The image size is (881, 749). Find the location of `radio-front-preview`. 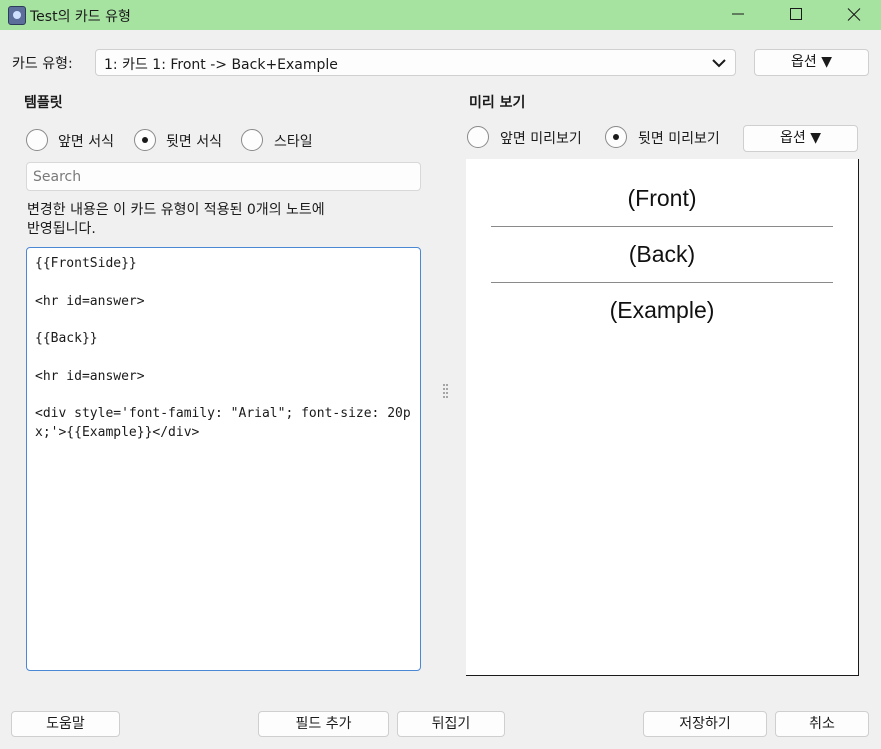

radio-front-preview is located at coordinates (478, 137).